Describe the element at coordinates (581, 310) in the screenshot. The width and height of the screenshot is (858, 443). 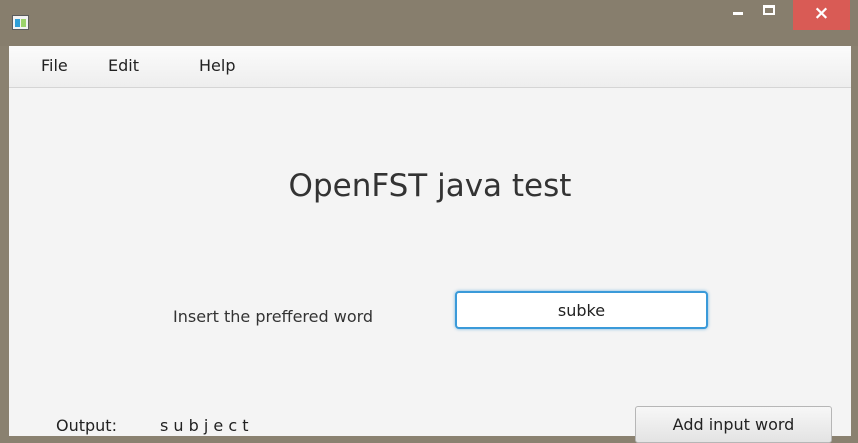
I see `word-input` at that location.